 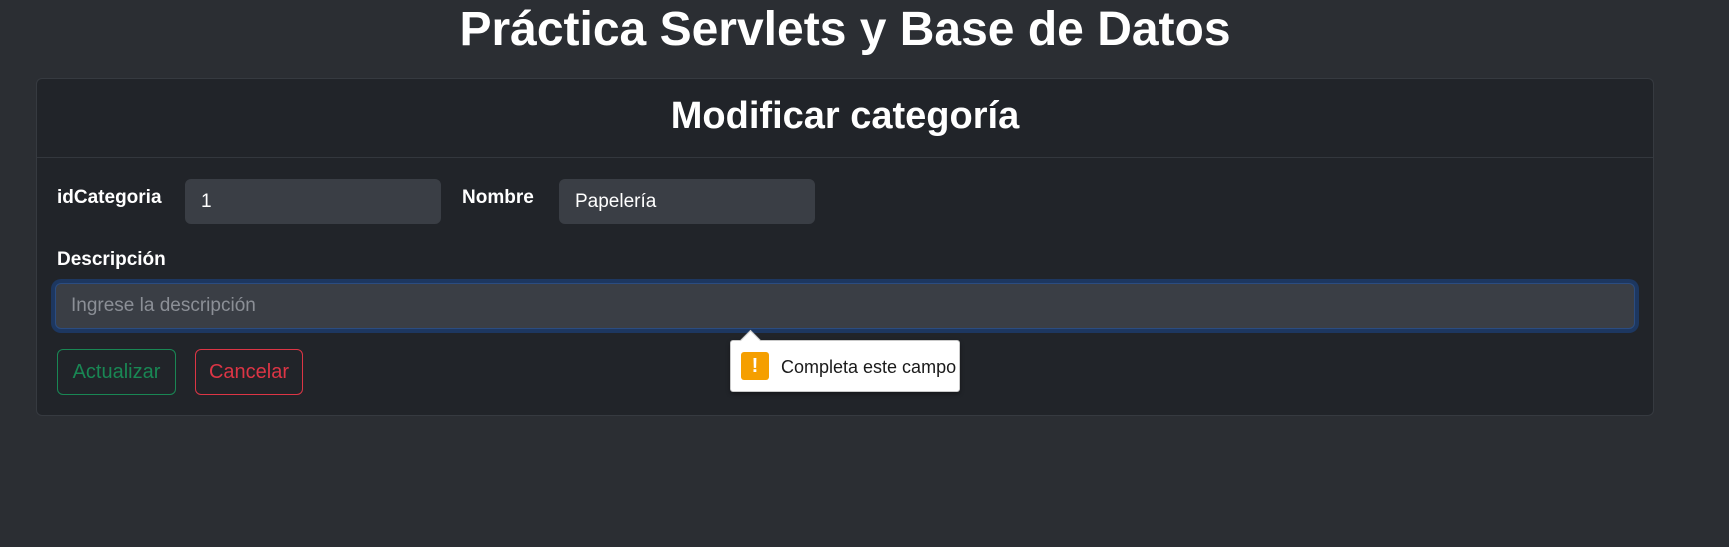 I want to click on card-title: Modificar categoría, so click(x=845, y=116).